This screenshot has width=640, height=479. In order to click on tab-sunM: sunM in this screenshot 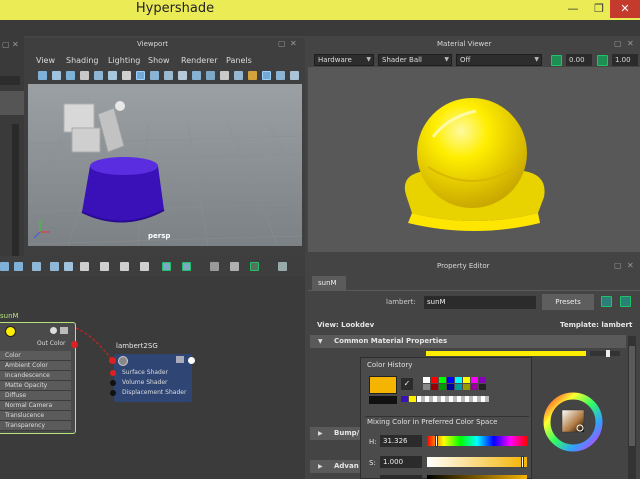, I will do `click(329, 283)`.